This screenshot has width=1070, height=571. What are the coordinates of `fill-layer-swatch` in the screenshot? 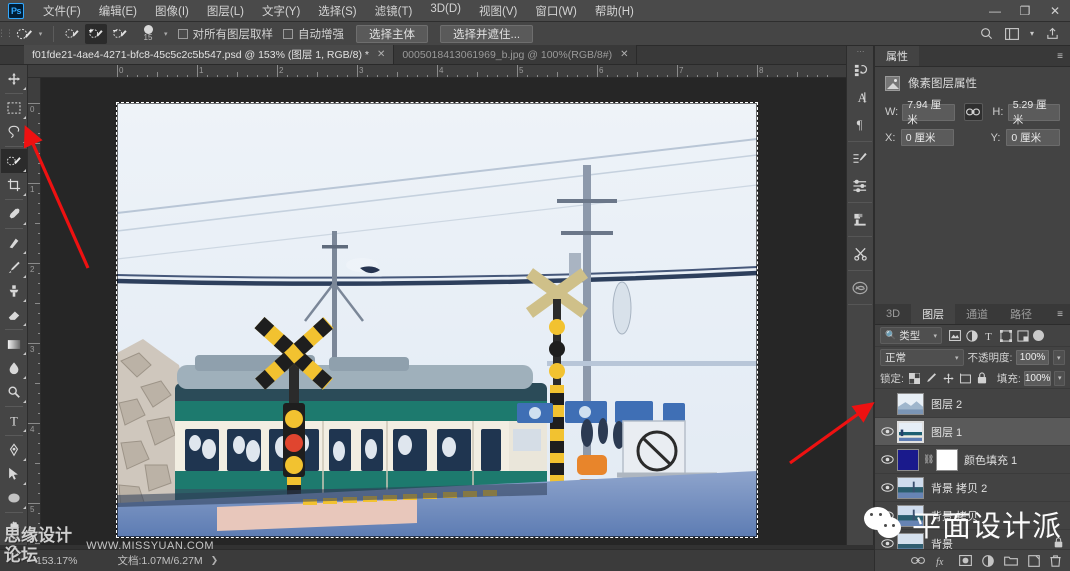 It's located at (908, 459).